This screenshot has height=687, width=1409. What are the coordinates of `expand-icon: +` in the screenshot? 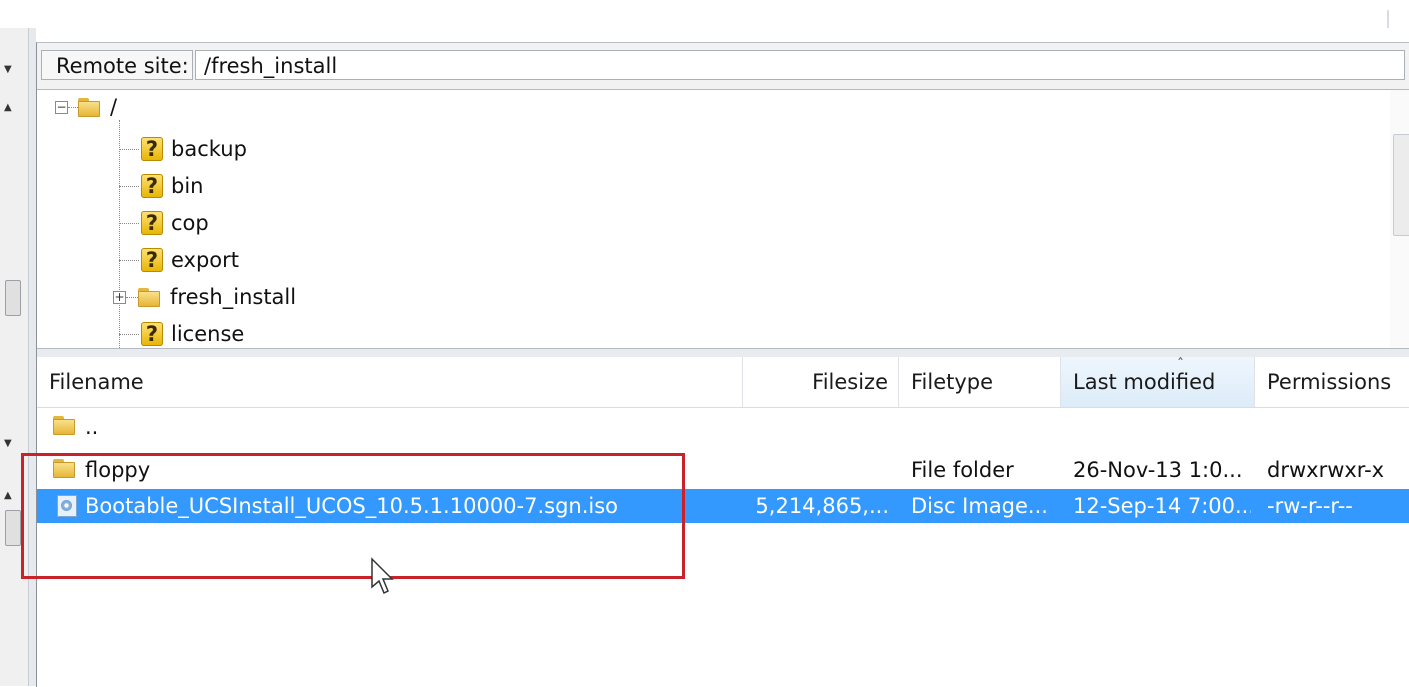 It's located at (119, 297).